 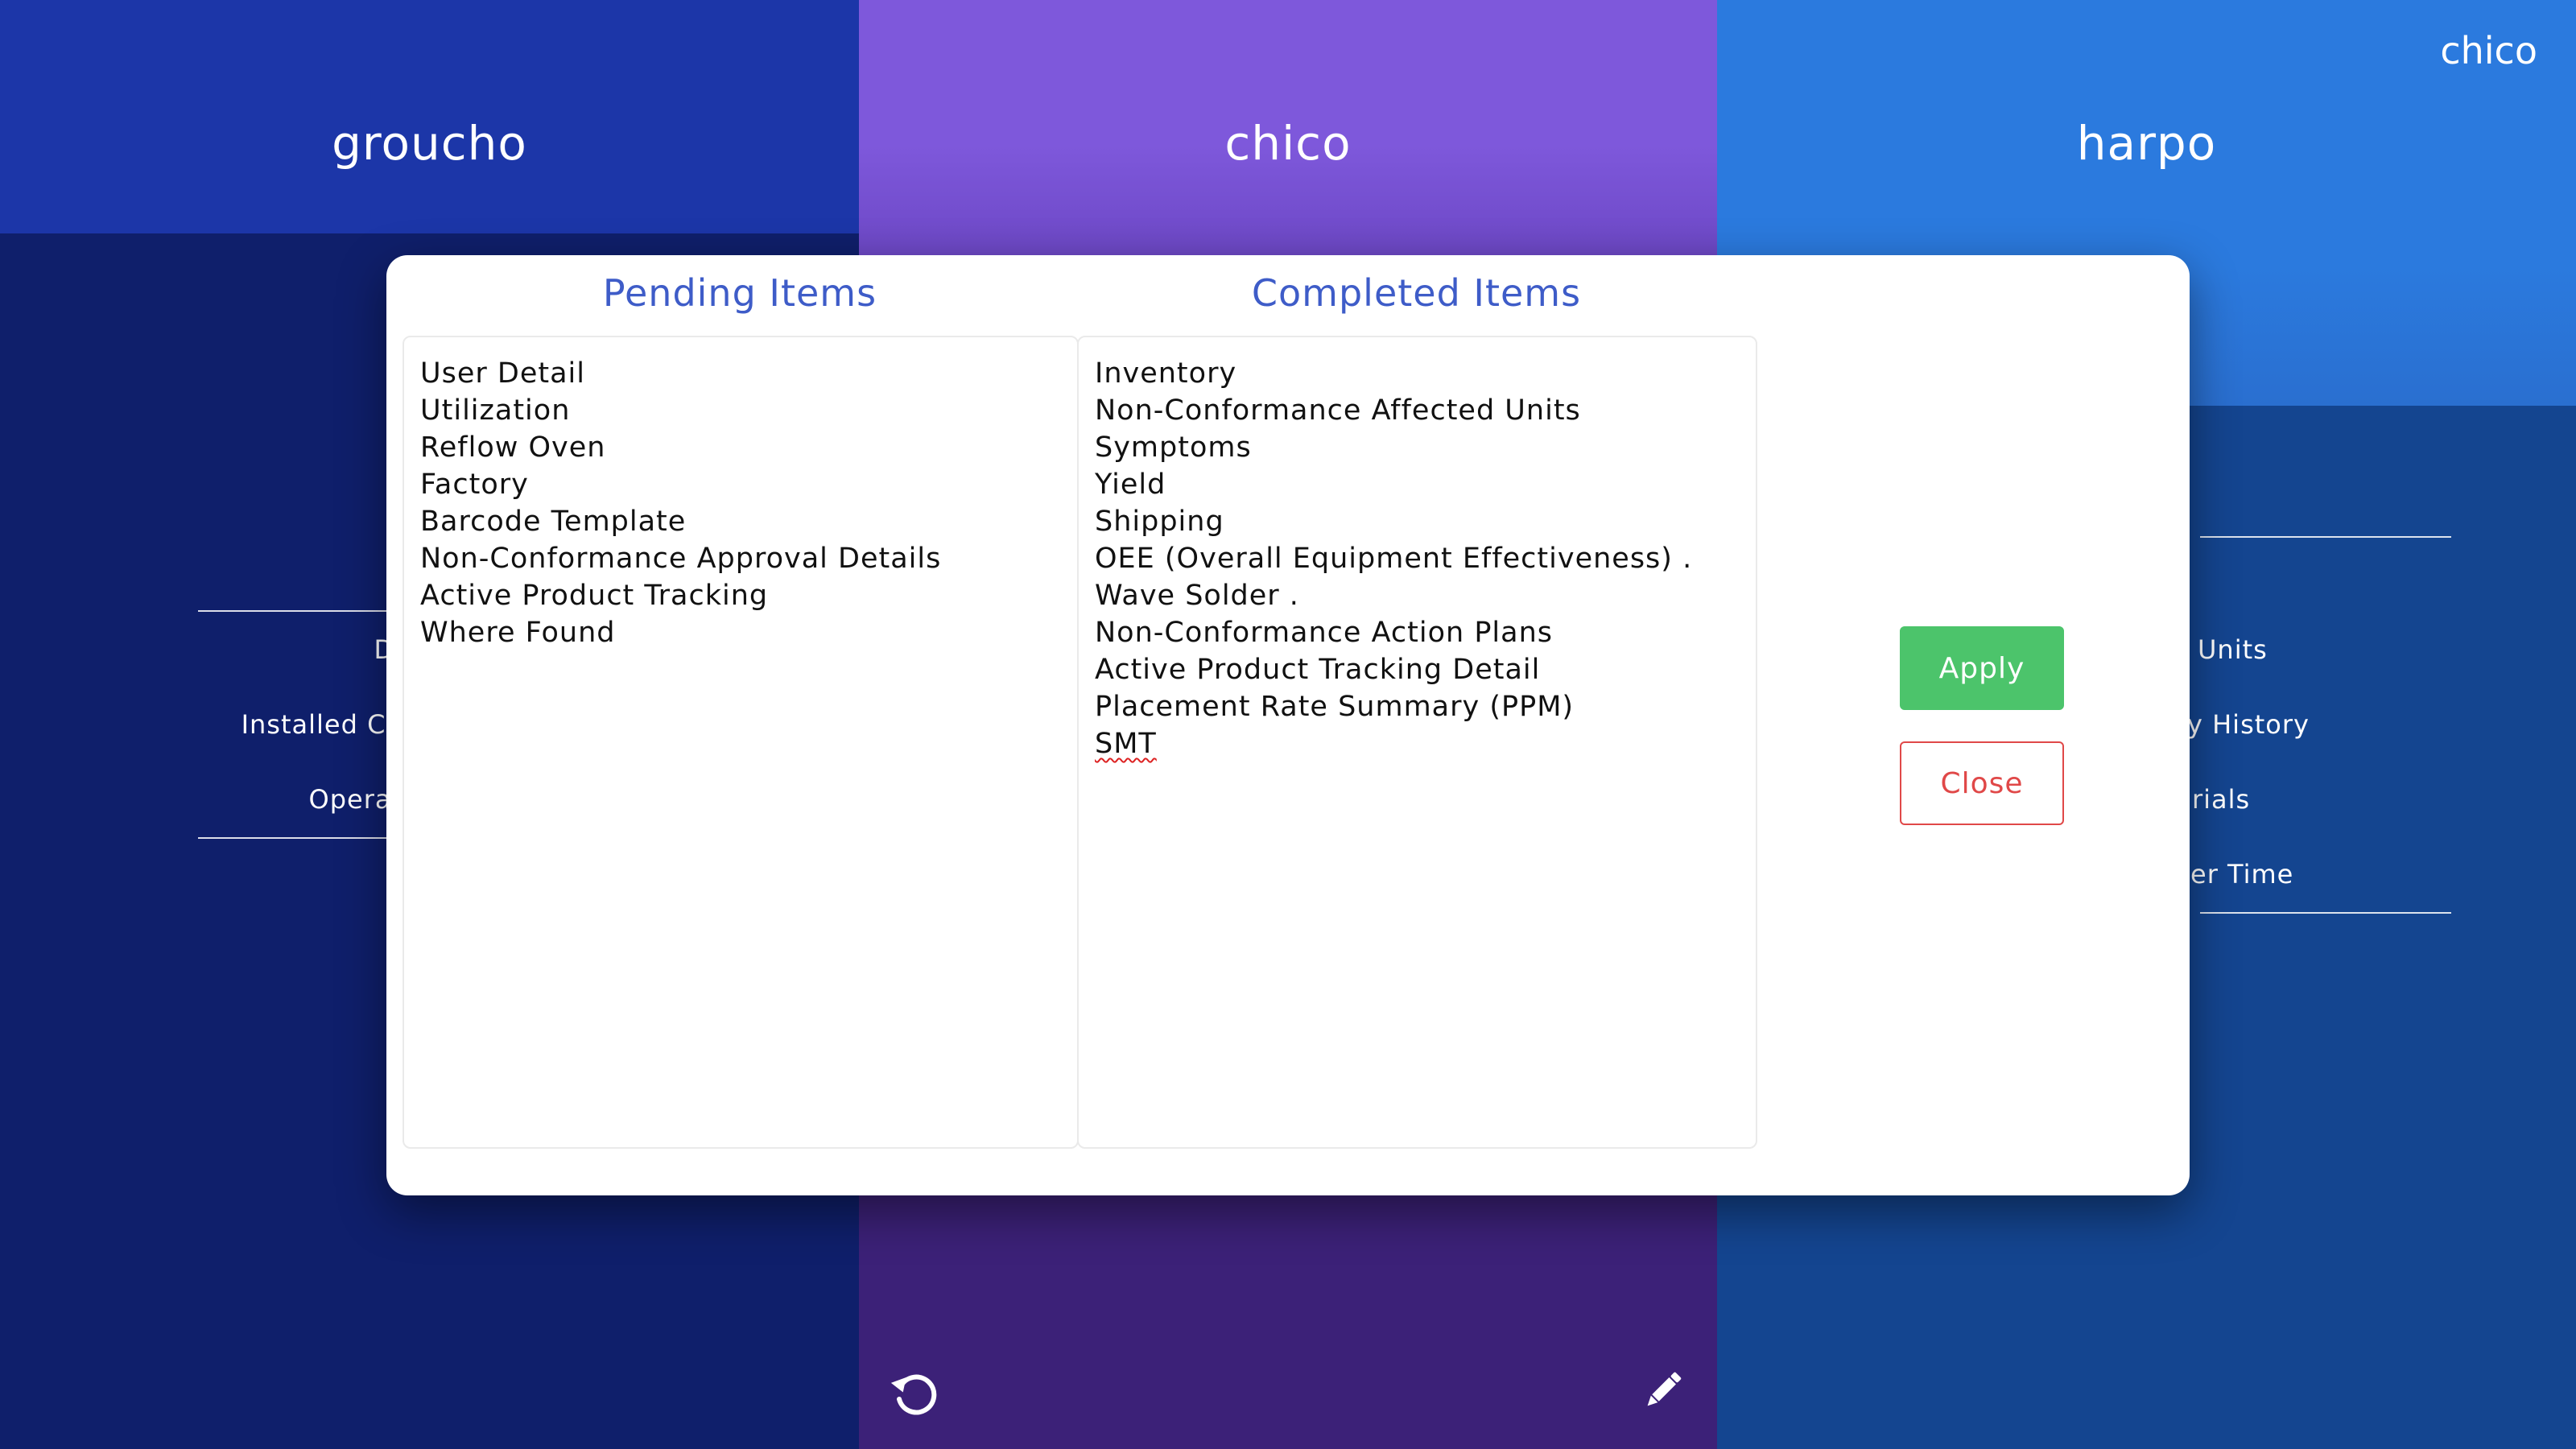 What do you see at coordinates (1417, 373) in the screenshot?
I see `list-item: Inventory` at bounding box center [1417, 373].